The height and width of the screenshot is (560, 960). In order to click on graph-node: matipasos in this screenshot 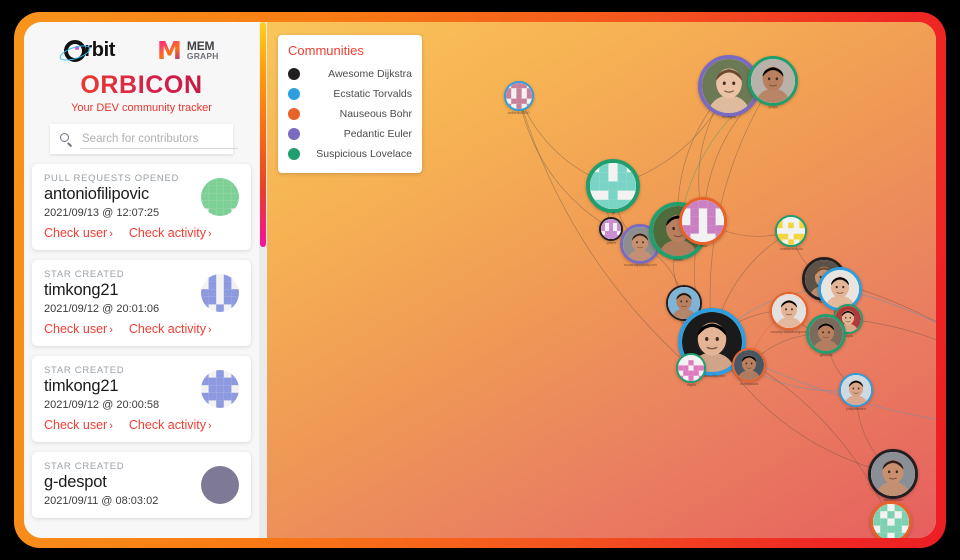, I will do `click(749, 367)`.